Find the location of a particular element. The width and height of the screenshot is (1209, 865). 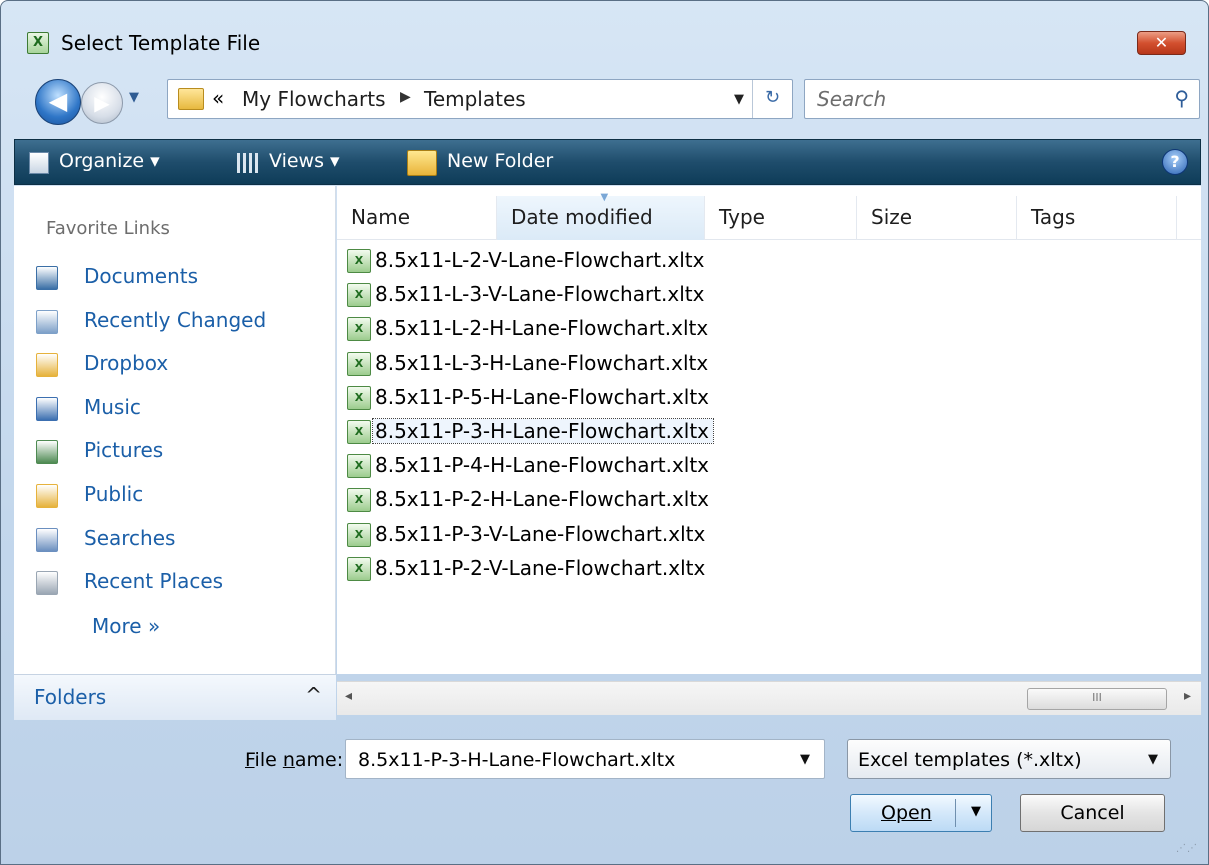

column-header-size: Size is located at coordinates (937, 218).